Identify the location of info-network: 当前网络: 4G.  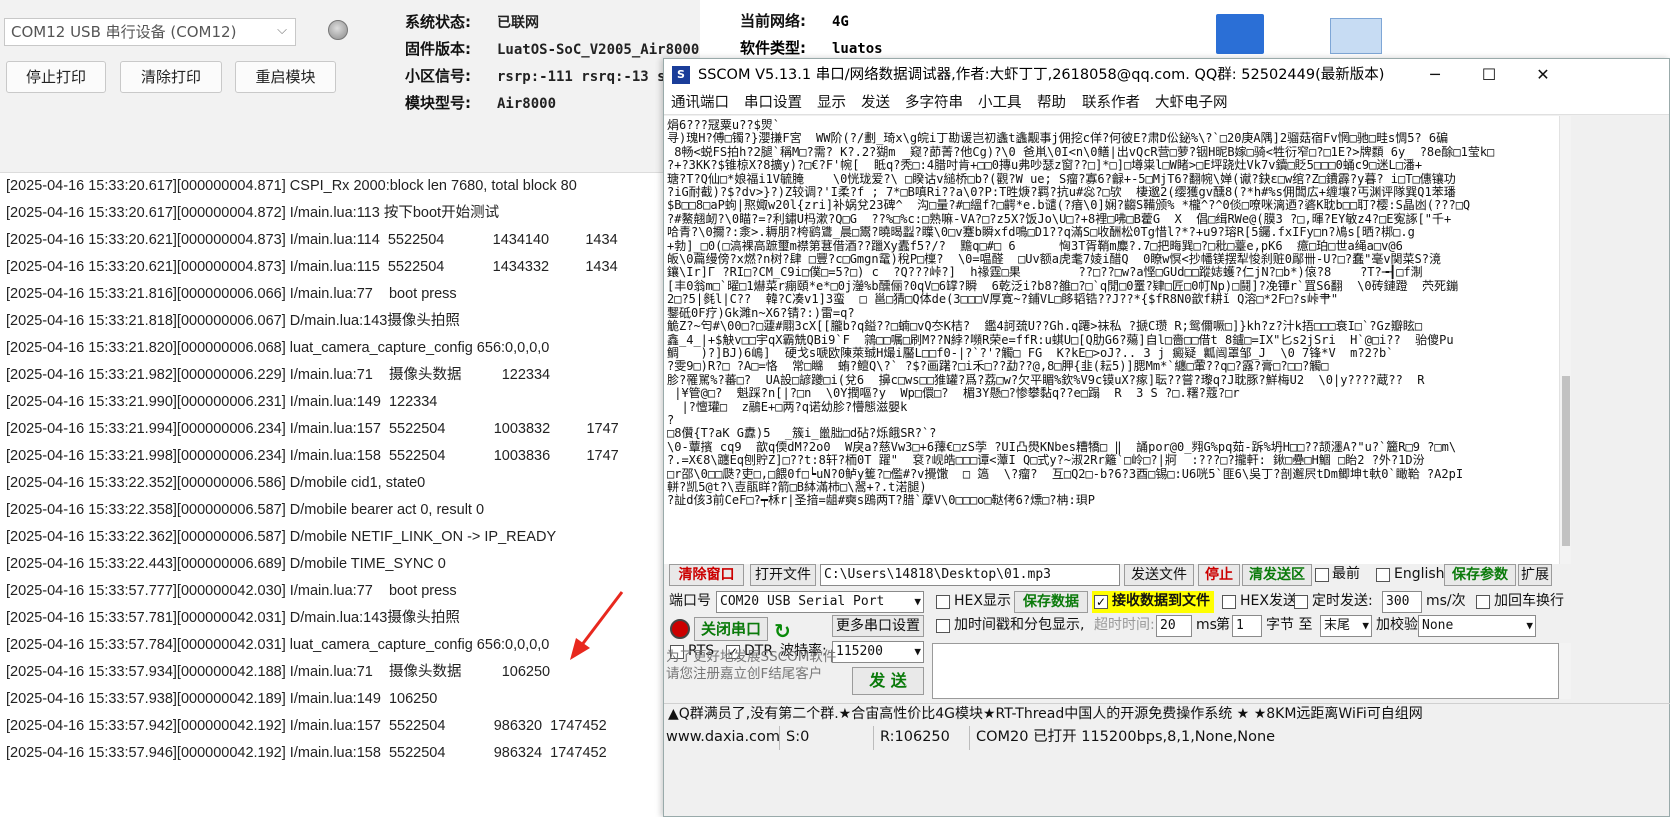
(794, 21).